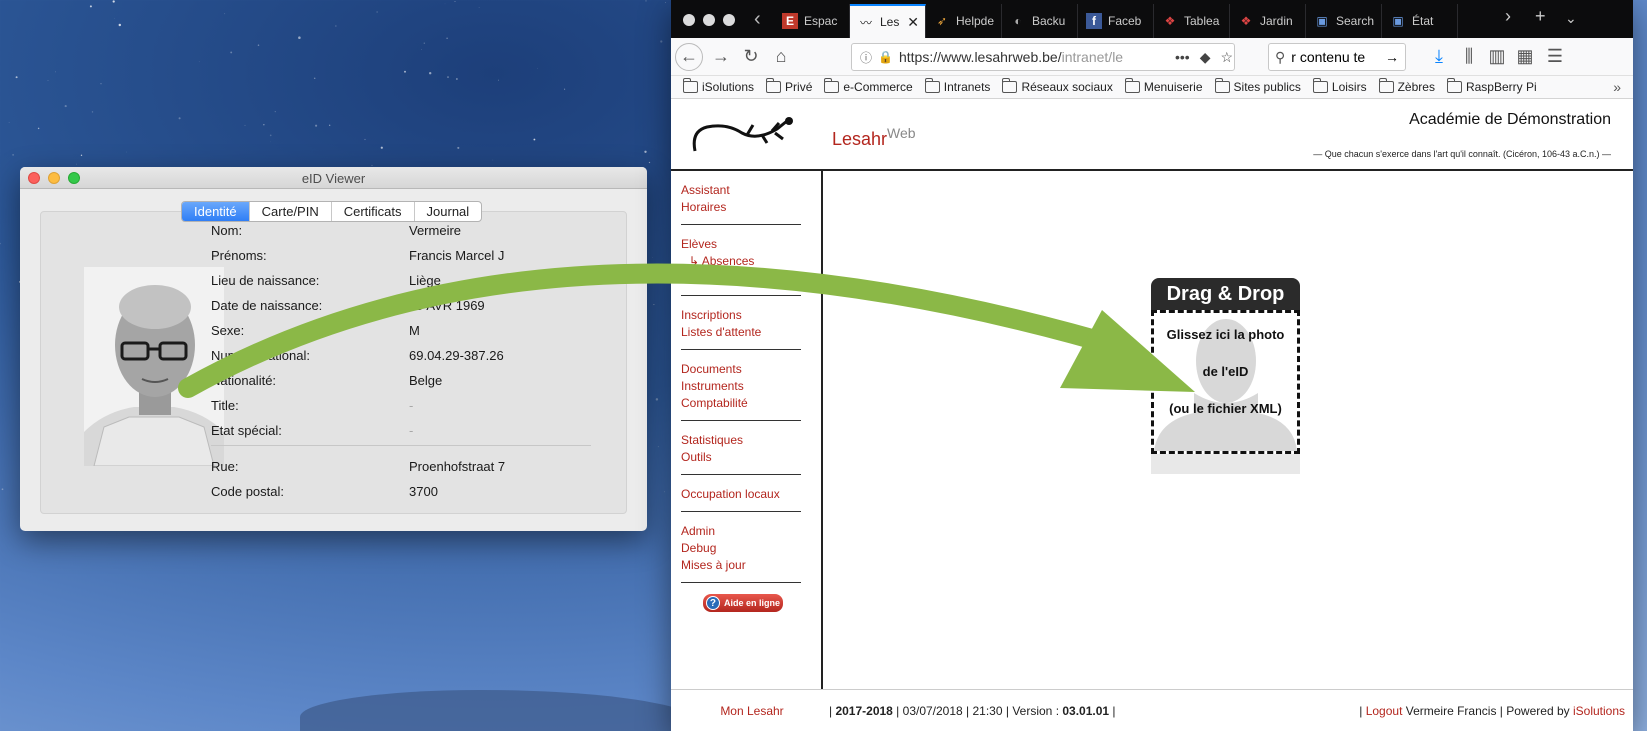 This screenshot has height=731, width=1647. Describe the element at coordinates (510, 355) in the screenshot. I see `field-value: 69.04.29-387.26` at that location.